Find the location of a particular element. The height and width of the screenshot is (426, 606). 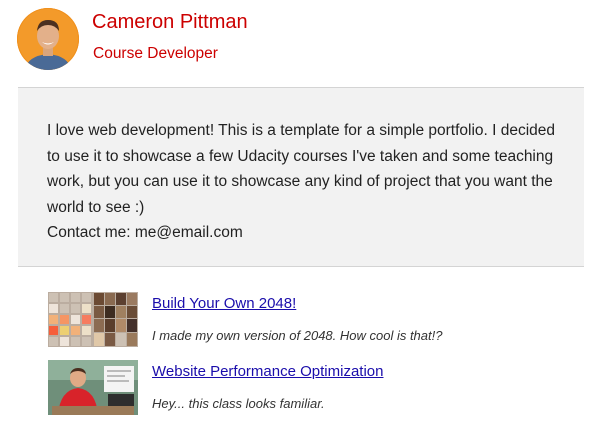

course-video-thumbnail is located at coordinates (93, 387).